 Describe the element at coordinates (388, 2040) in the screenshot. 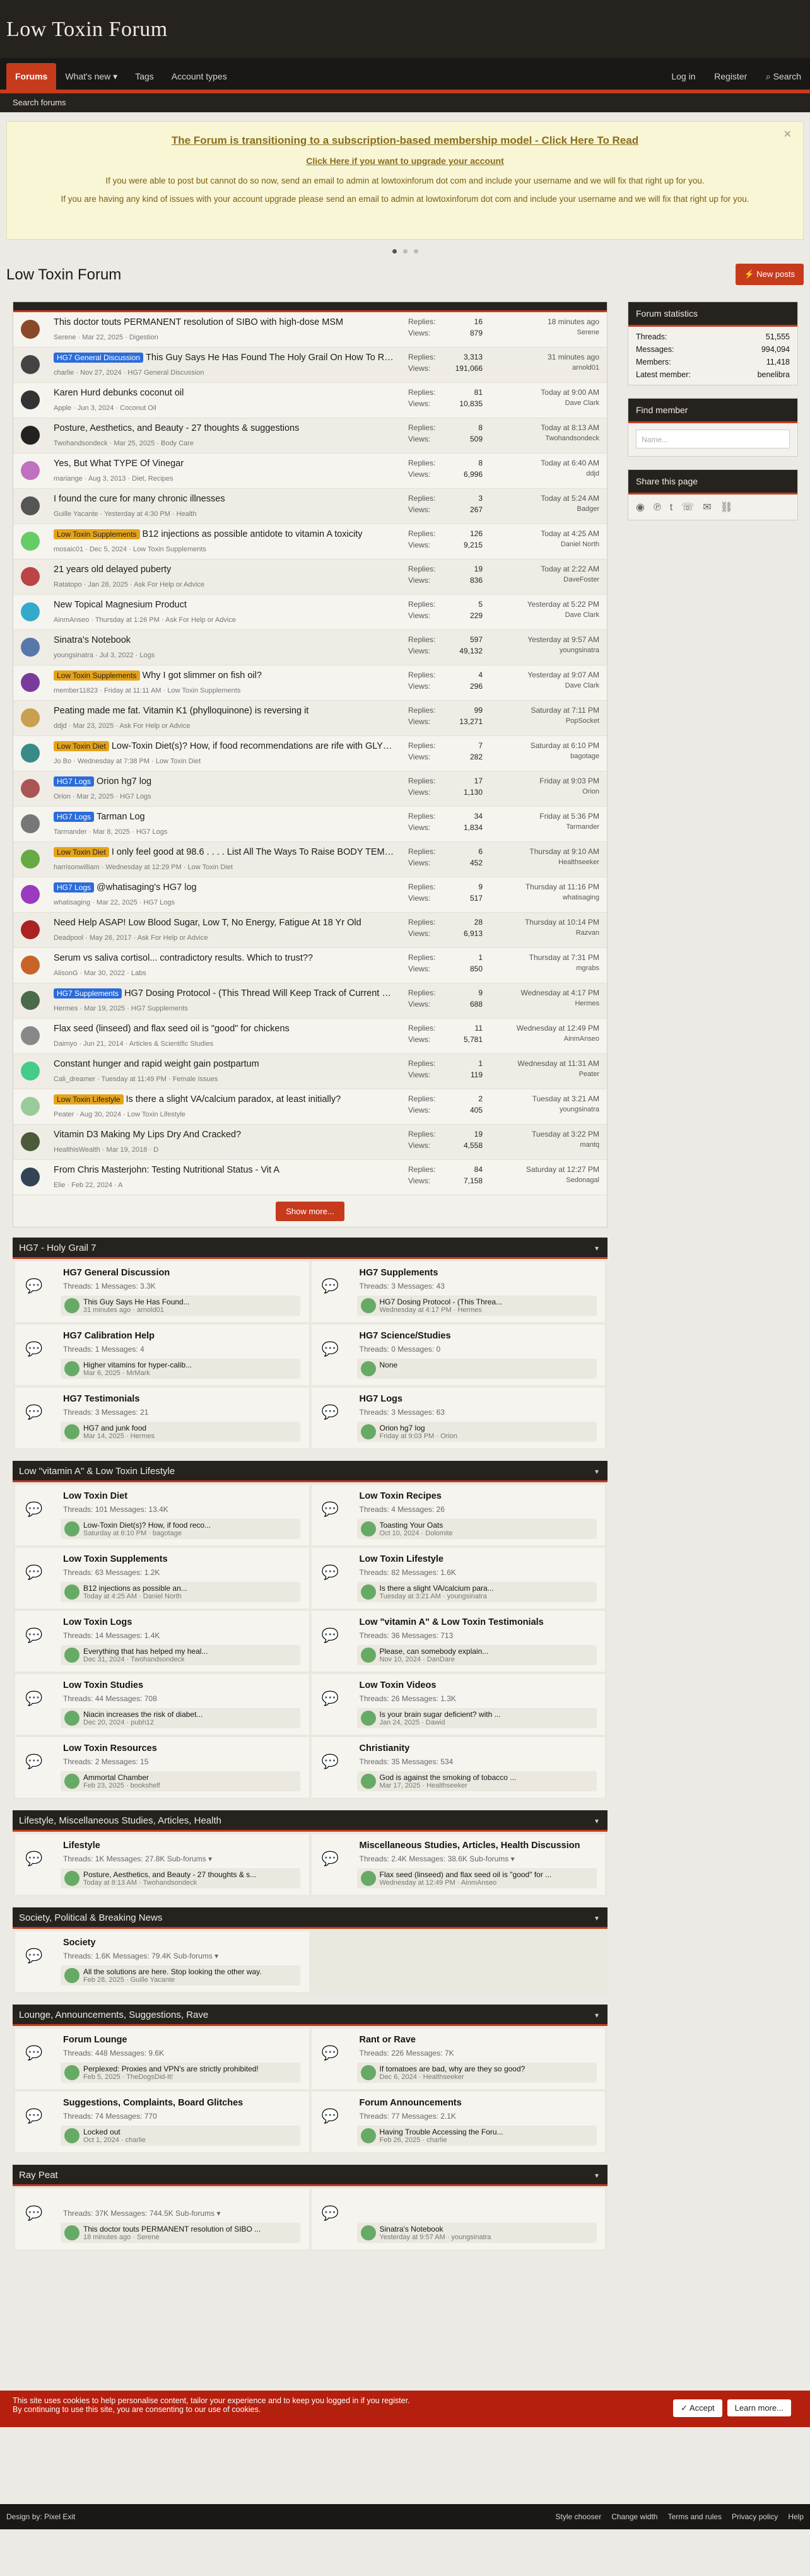

I see `forum-name: Rant or Rave` at that location.